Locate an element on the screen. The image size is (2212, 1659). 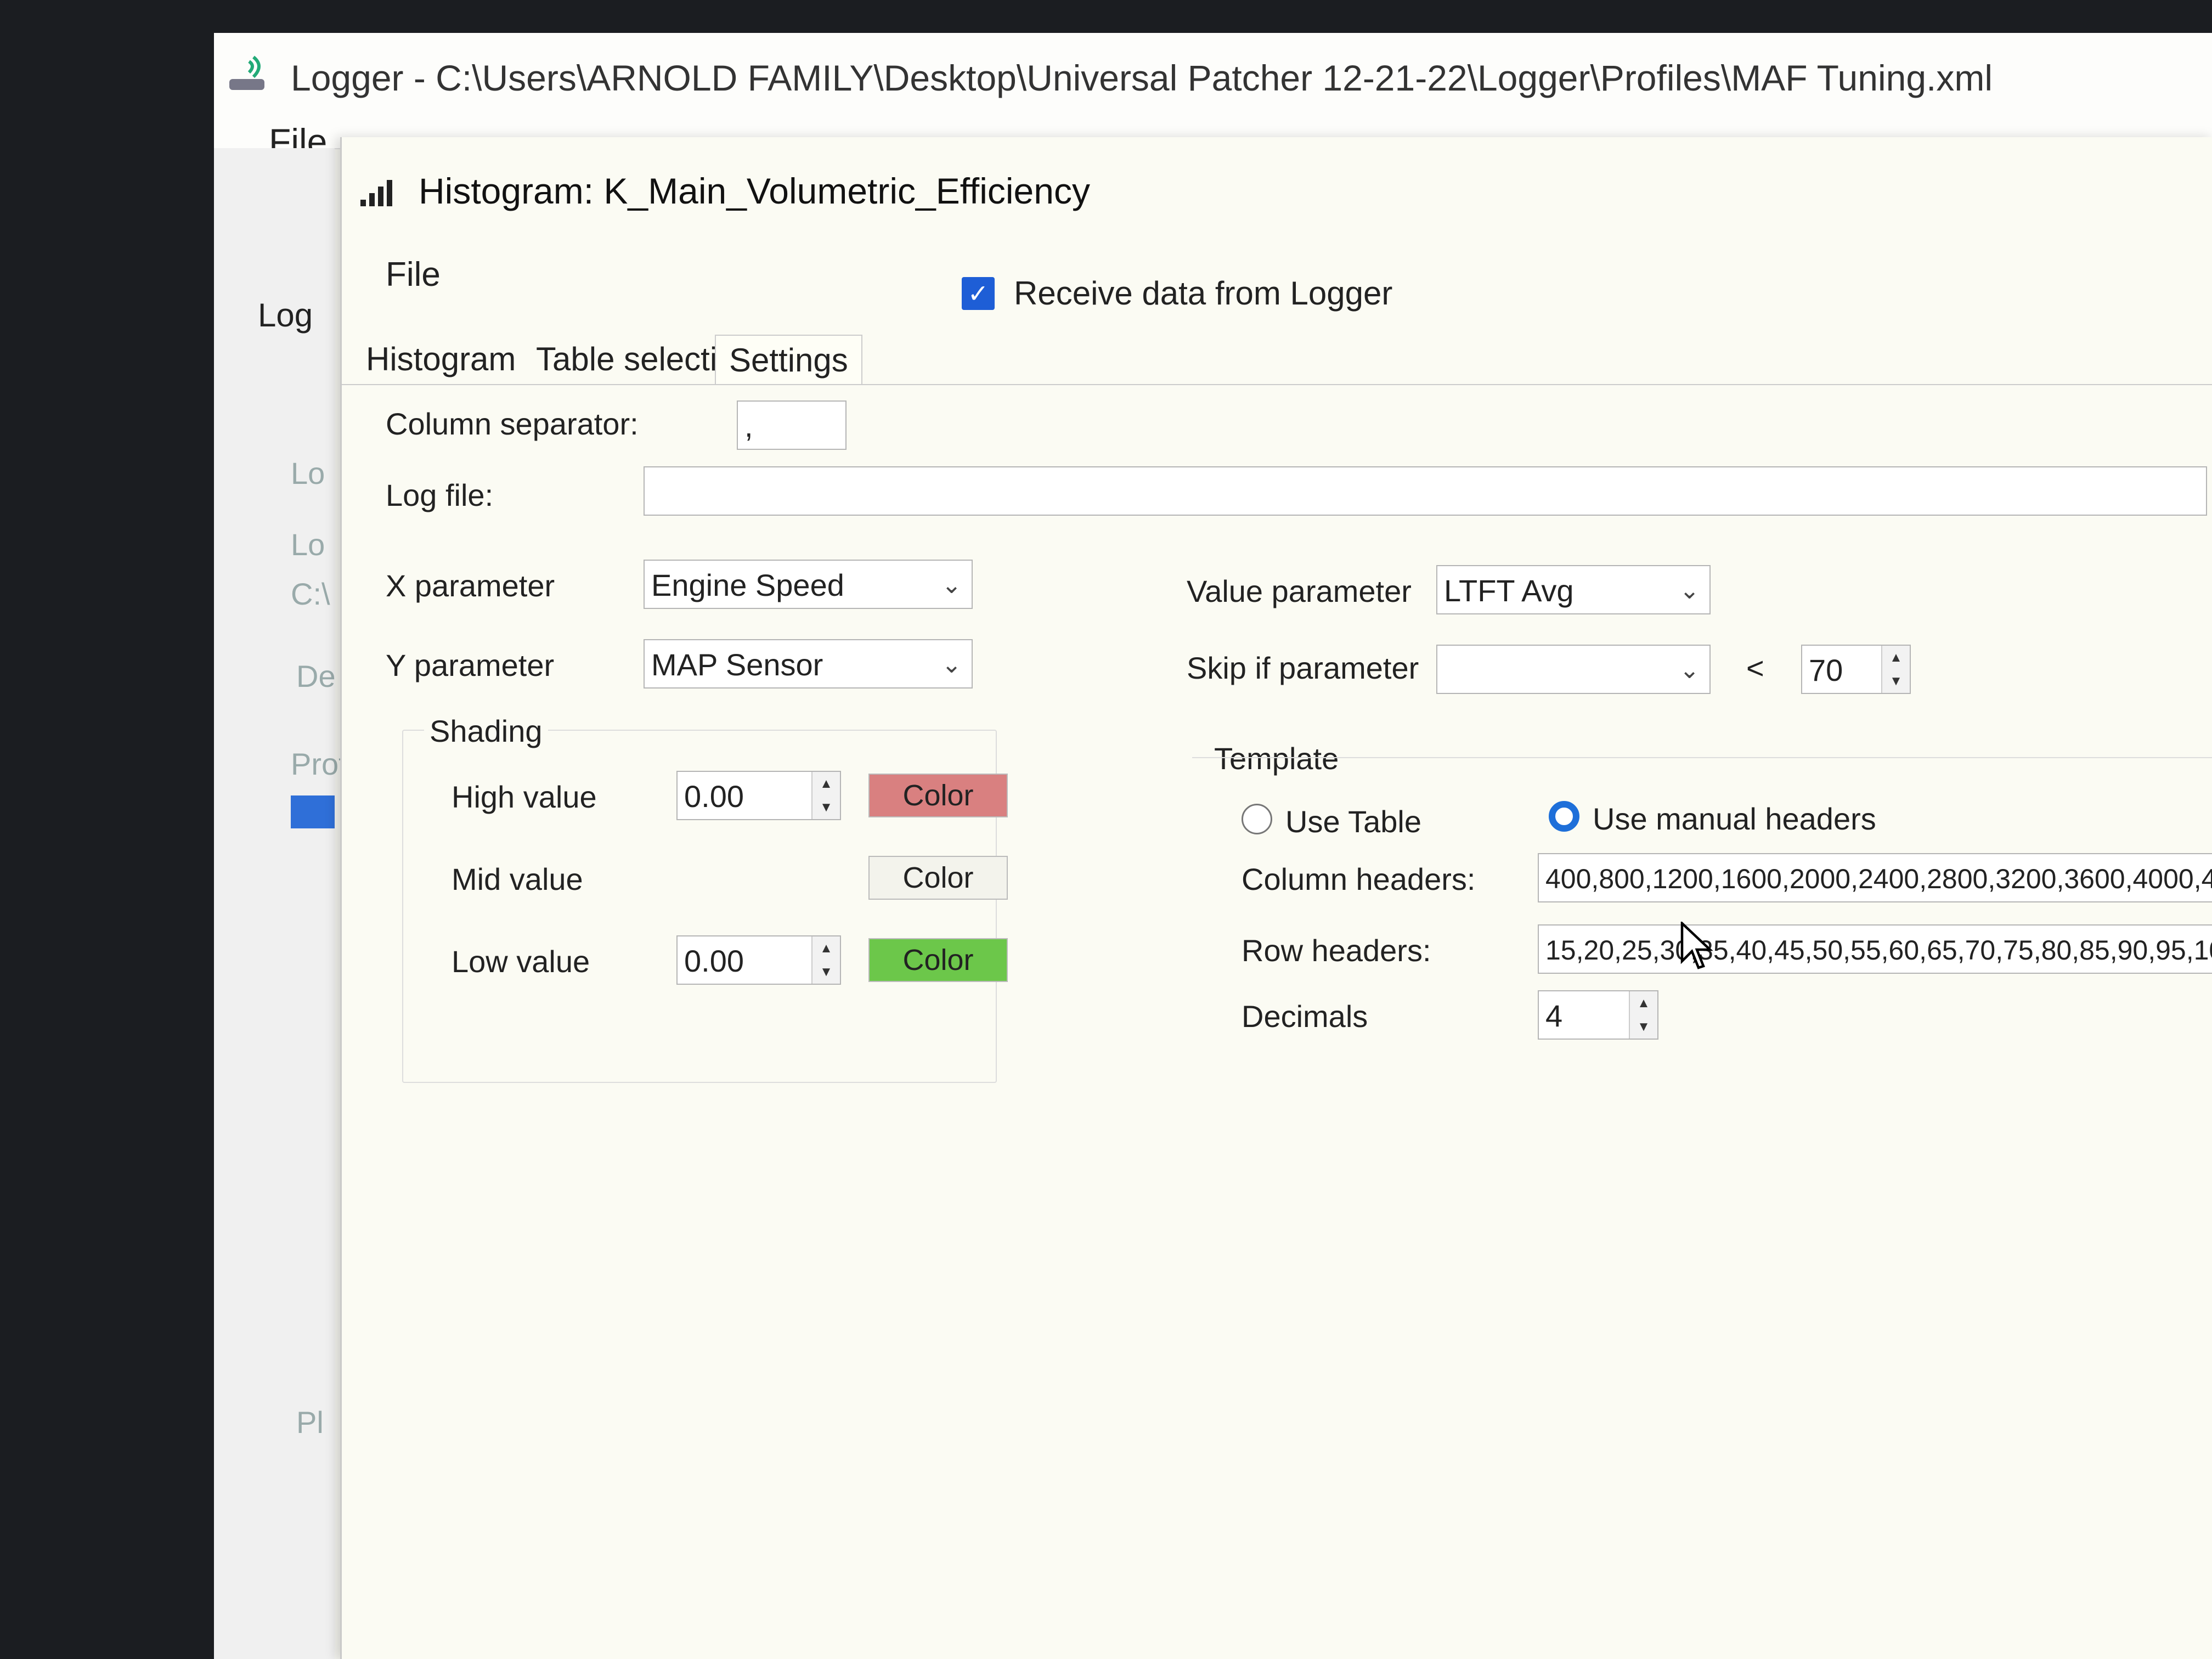
tab-histogram: Histogram is located at coordinates (441, 359).